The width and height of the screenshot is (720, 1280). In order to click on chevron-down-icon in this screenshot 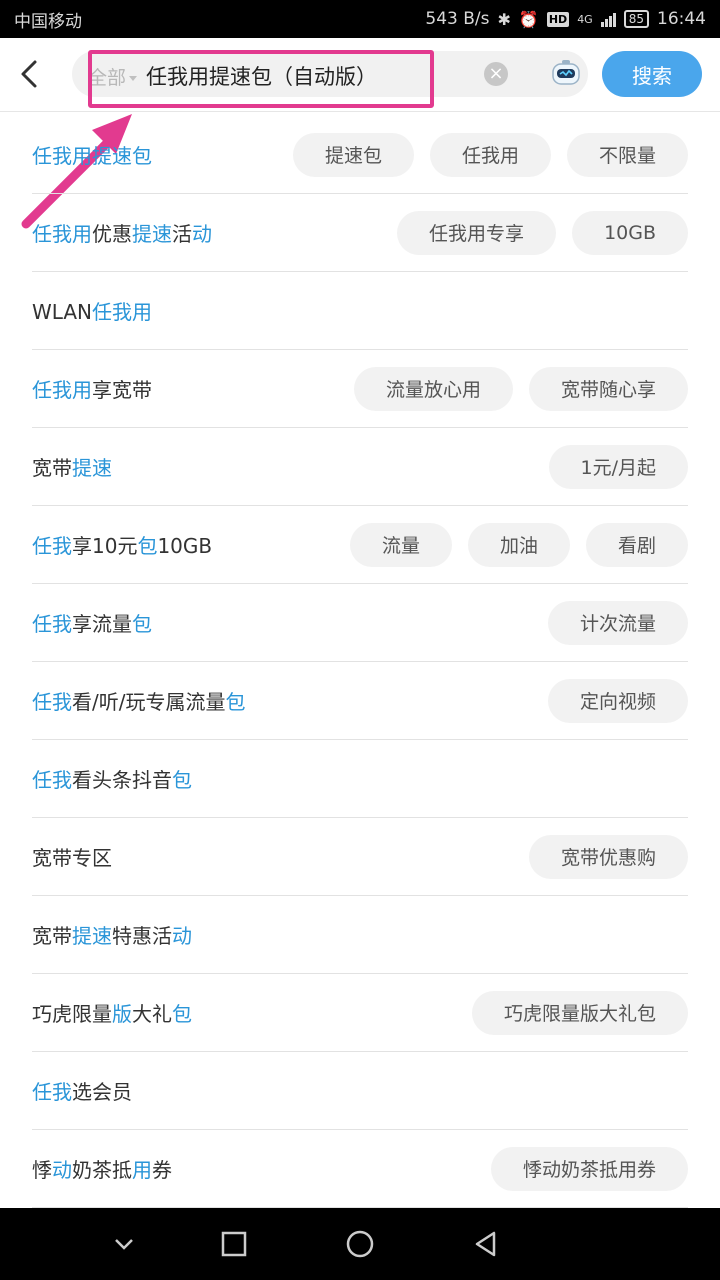, I will do `click(124, 1244)`.